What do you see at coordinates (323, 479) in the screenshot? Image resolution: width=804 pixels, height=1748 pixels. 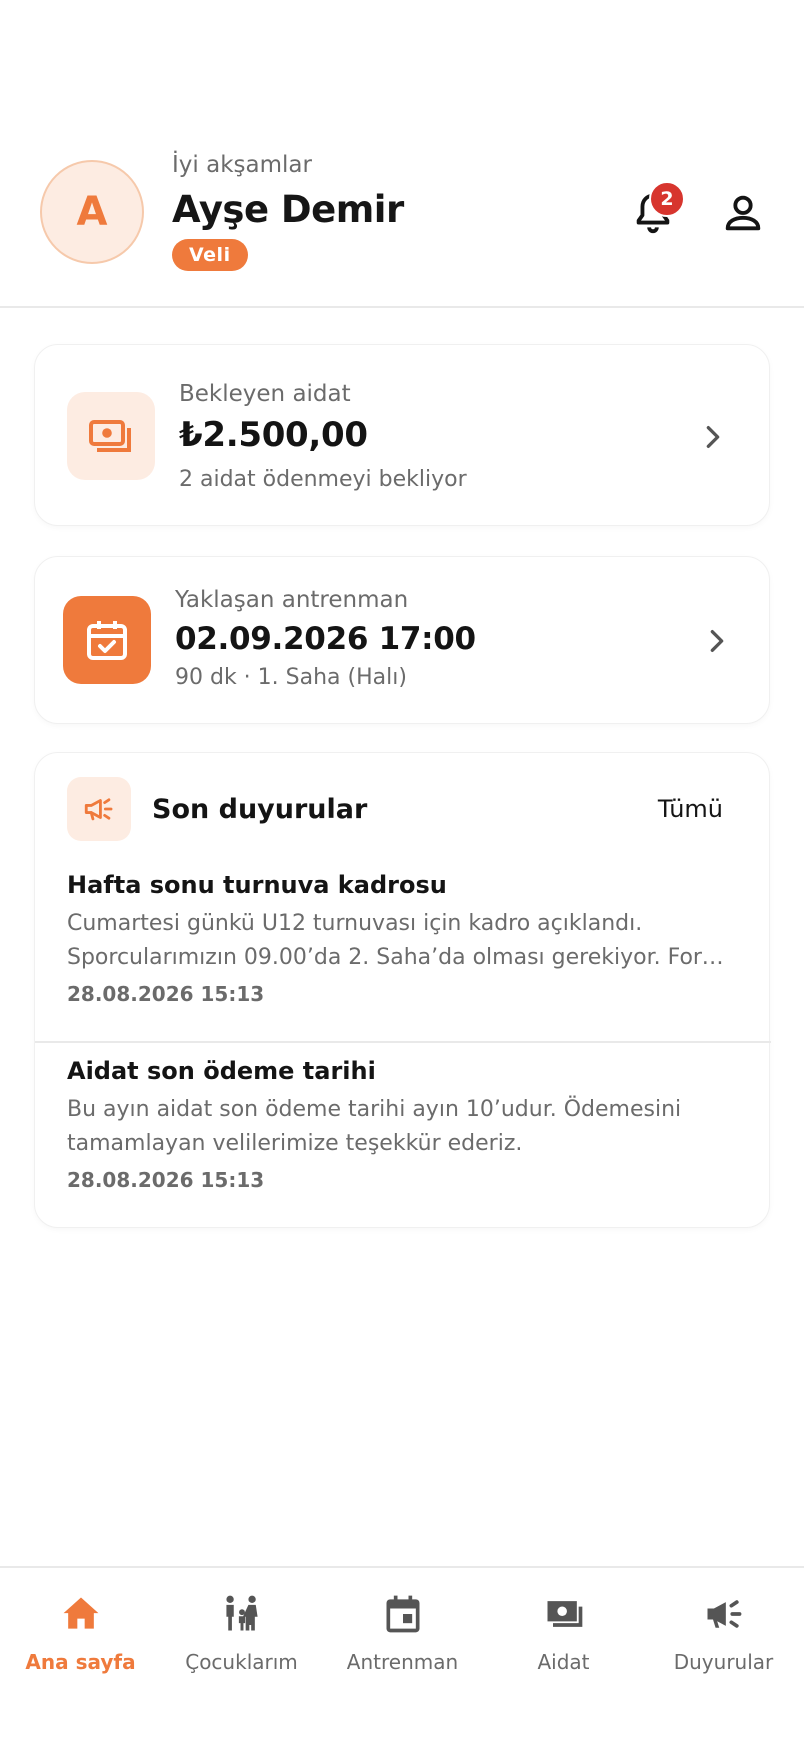 I see `dues-subtitle: 2 aidat ödenmeyi bekliyor` at bounding box center [323, 479].